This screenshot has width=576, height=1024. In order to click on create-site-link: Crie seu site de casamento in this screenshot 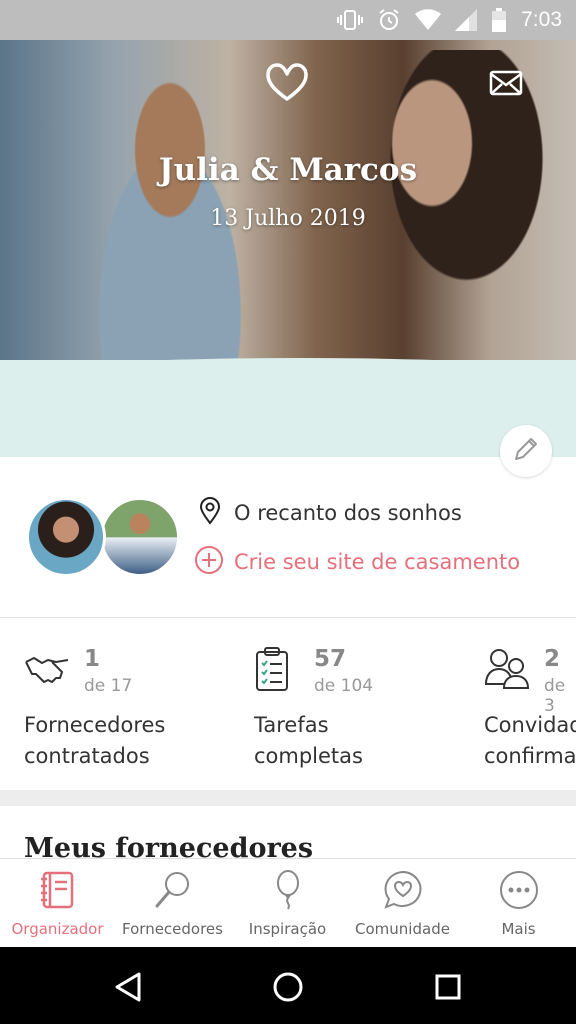, I will do `click(357, 562)`.